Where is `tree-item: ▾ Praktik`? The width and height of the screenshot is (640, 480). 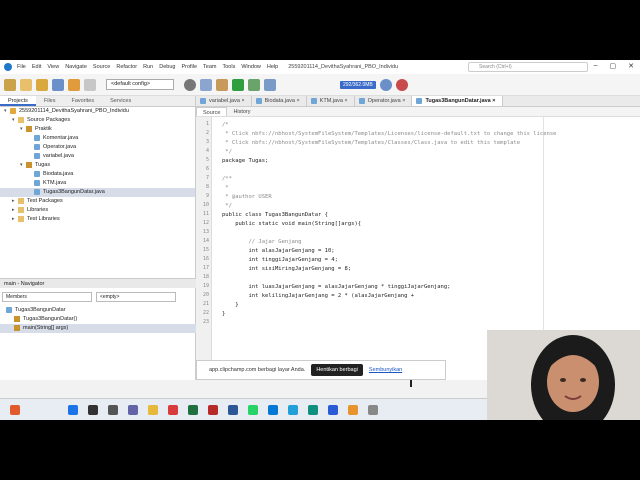
tree-item: ▾ Praktik is located at coordinates (97, 129).